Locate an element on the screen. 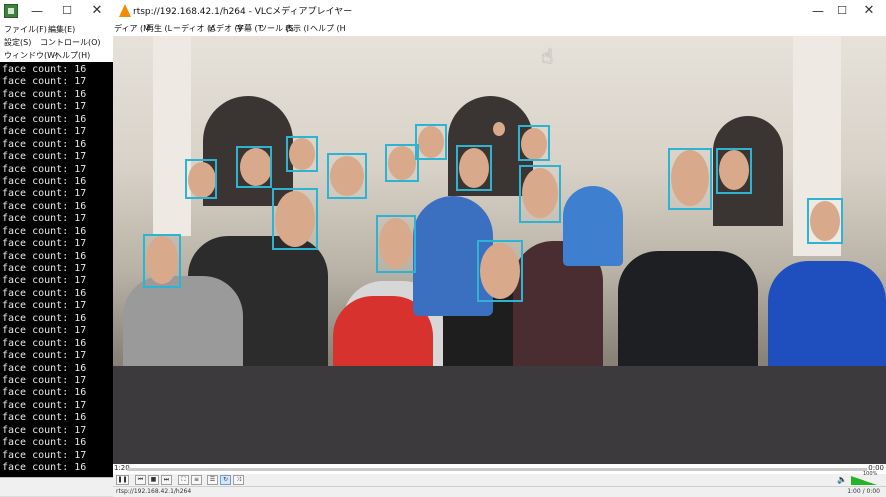  menu-window: ウィンドウ(W) is located at coordinates (31, 55).